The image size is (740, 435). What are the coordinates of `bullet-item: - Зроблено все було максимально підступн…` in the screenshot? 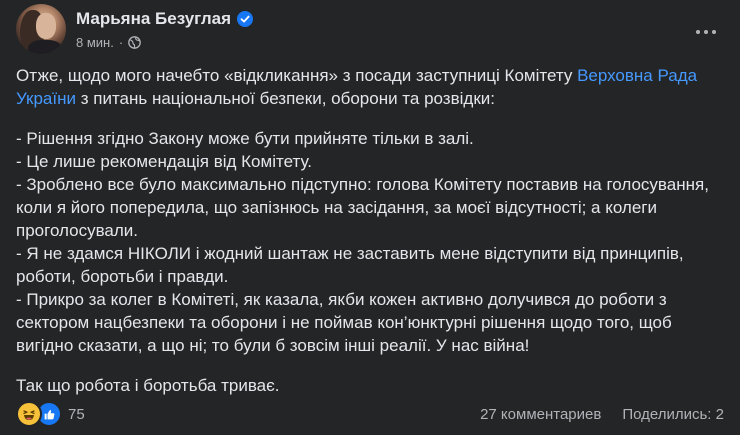 It's located at (362, 207).